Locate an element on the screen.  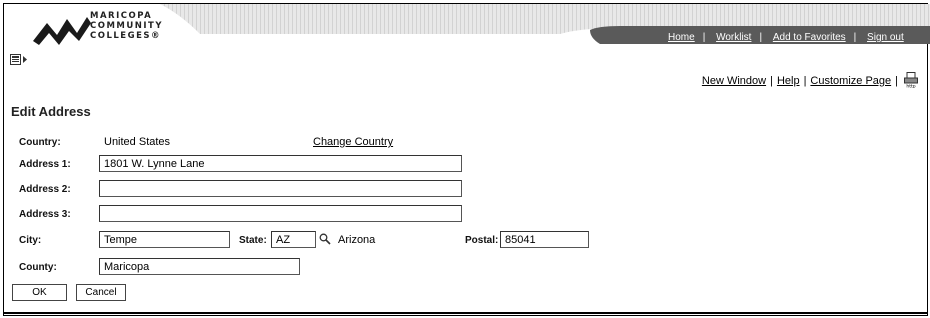
address3-label: Address 3: is located at coordinates (45, 214).